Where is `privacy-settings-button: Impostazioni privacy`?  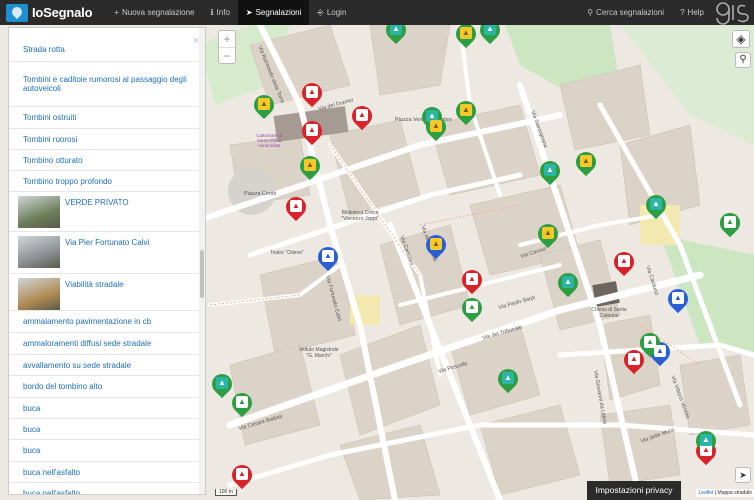 privacy-settings-button: Impostazioni privacy is located at coordinates (634, 490).